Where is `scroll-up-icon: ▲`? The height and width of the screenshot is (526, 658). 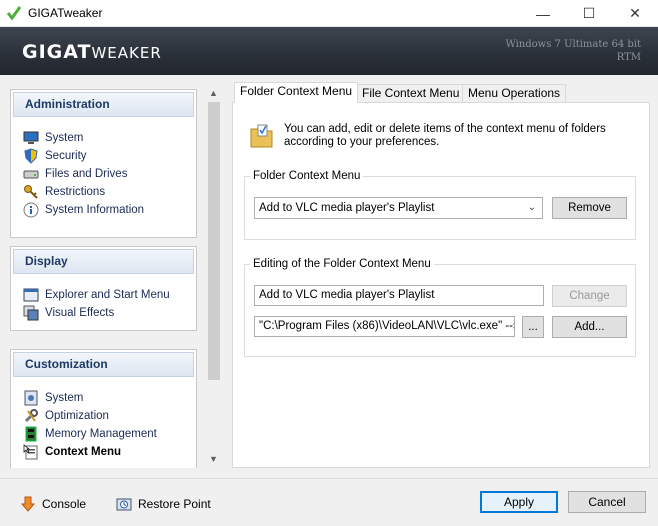
scroll-up-icon: ▲ is located at coordinates (213, 93).